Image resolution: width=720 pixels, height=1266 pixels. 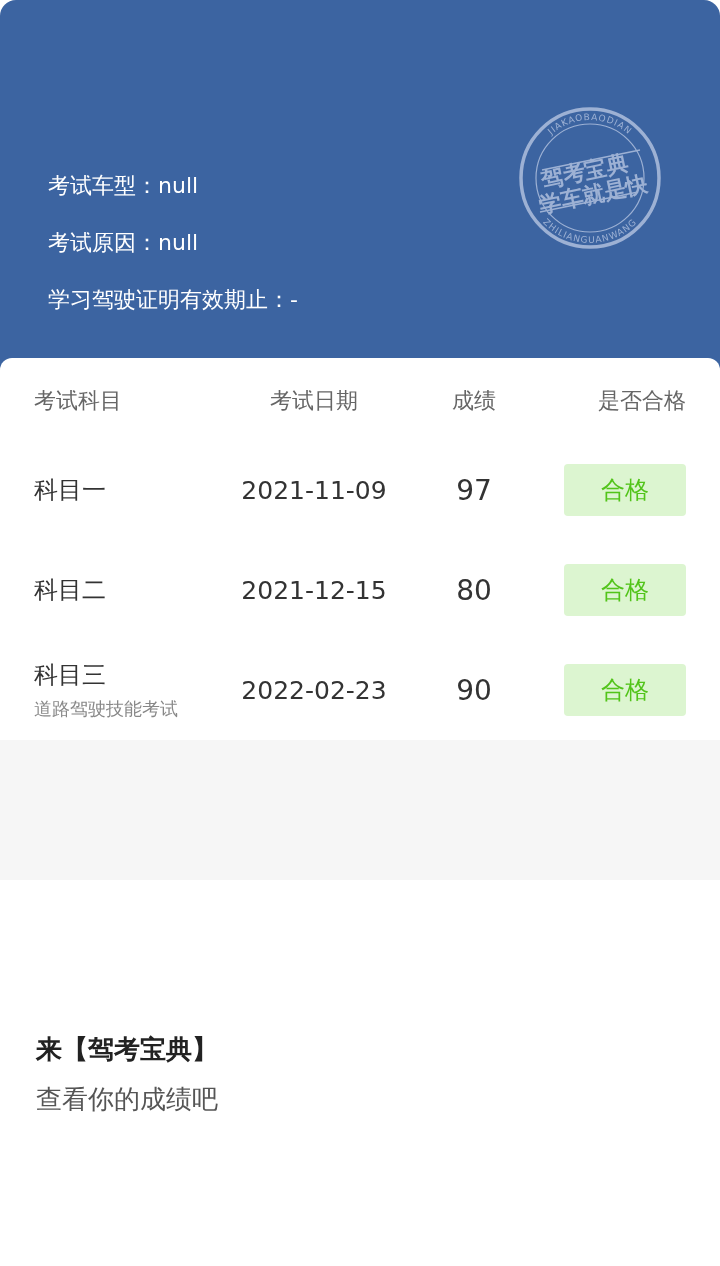 I want to click on promo-title: 来【驾考宝典】, so click(x=127, y=1049).